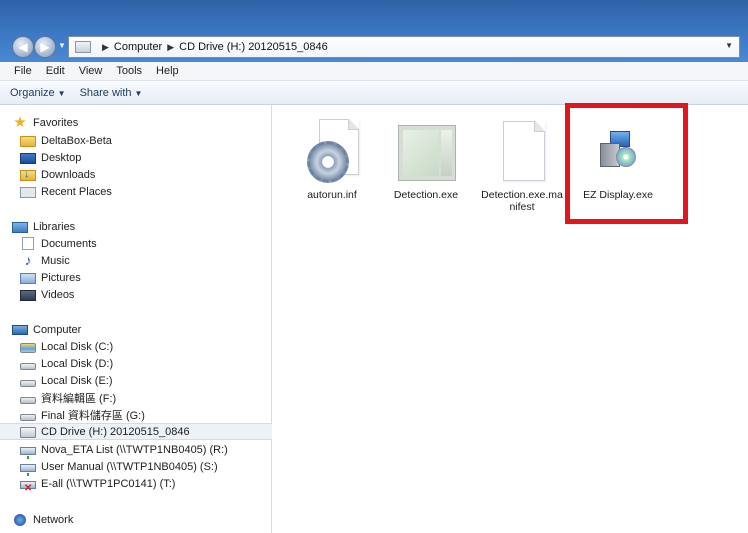  I want to click on nav-libraries-label: Libraries, so click(54, 226).